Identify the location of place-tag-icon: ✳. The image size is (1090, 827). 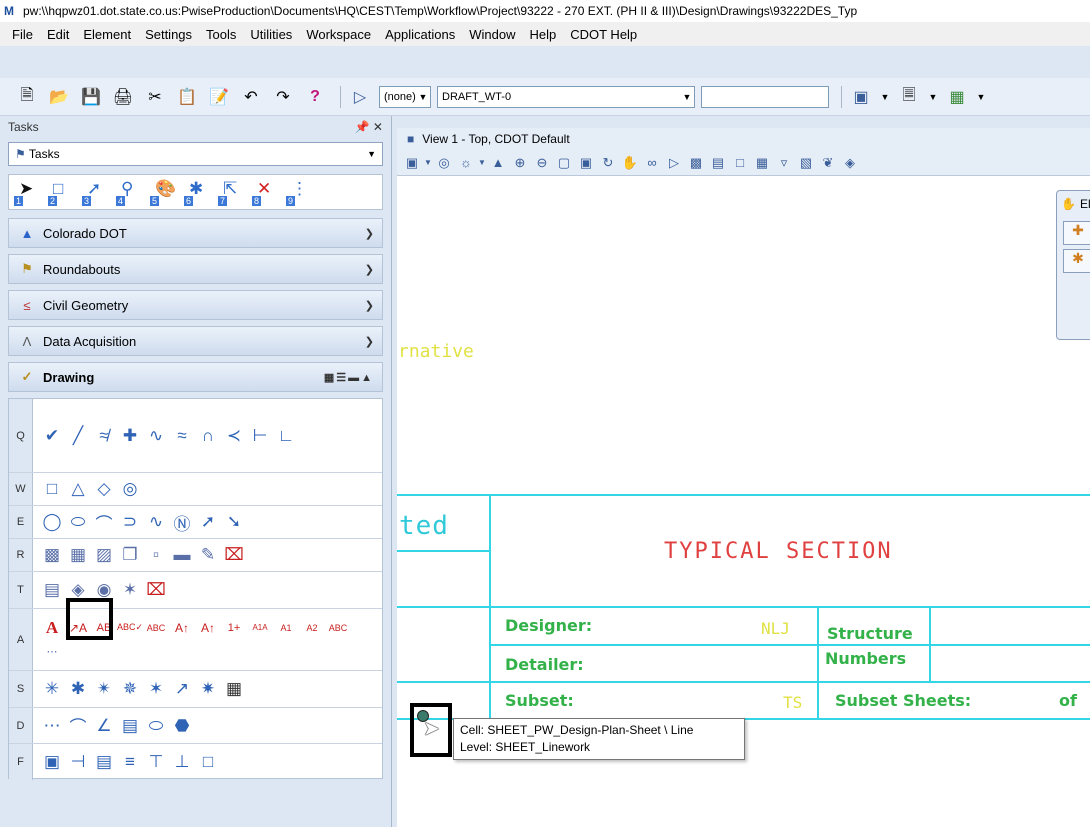
(52, 689).